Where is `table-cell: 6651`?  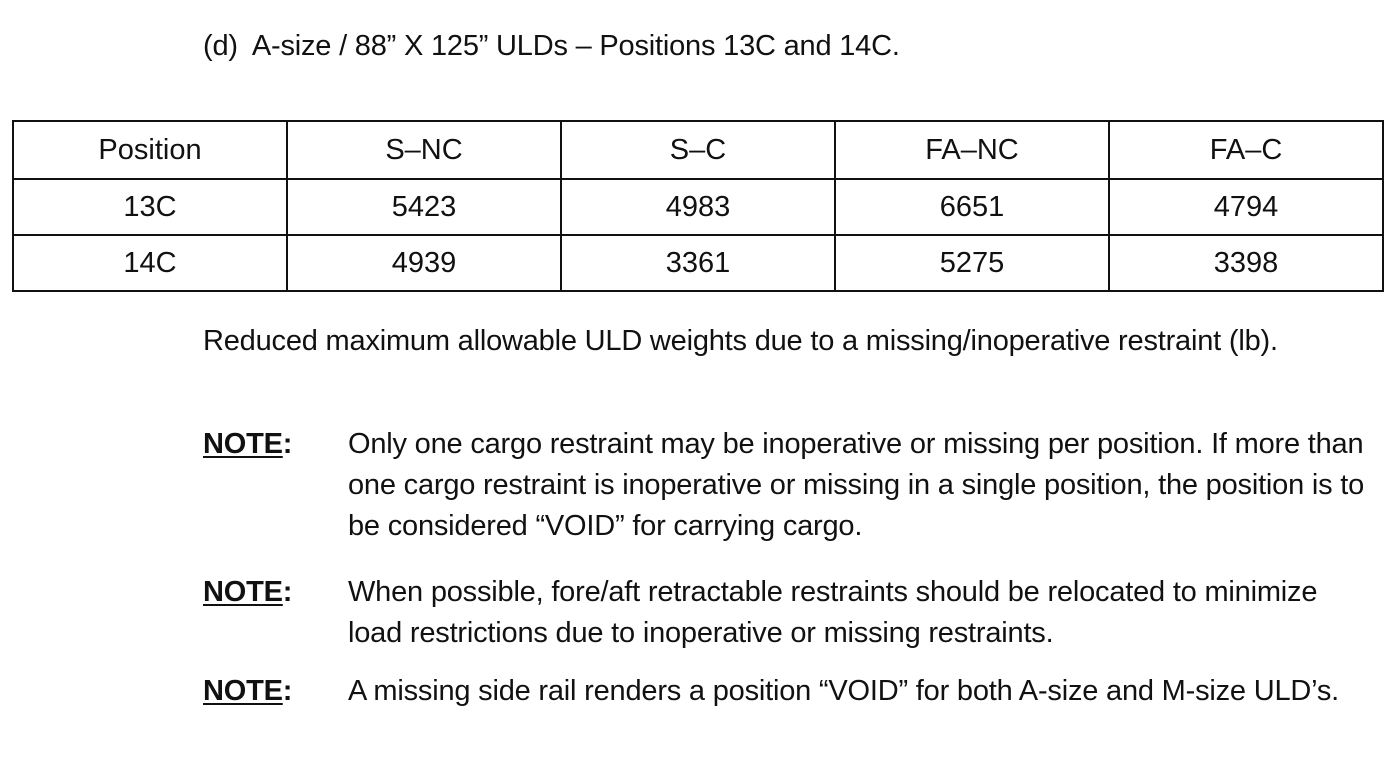 table-cell: 6651 is located at coordinates (972, 207).